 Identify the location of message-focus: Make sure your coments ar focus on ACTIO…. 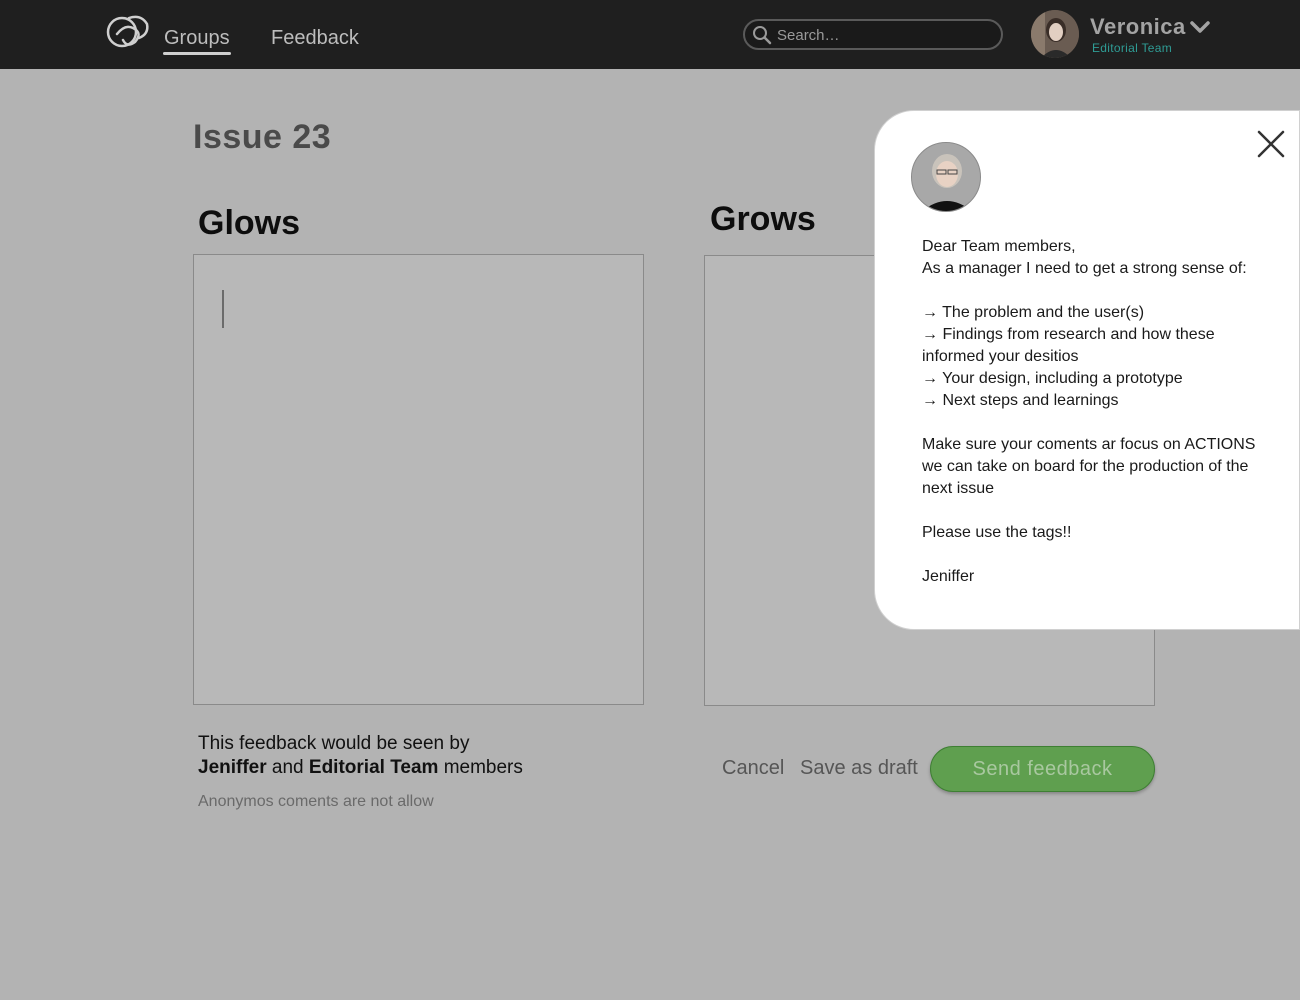
(1089, 466).